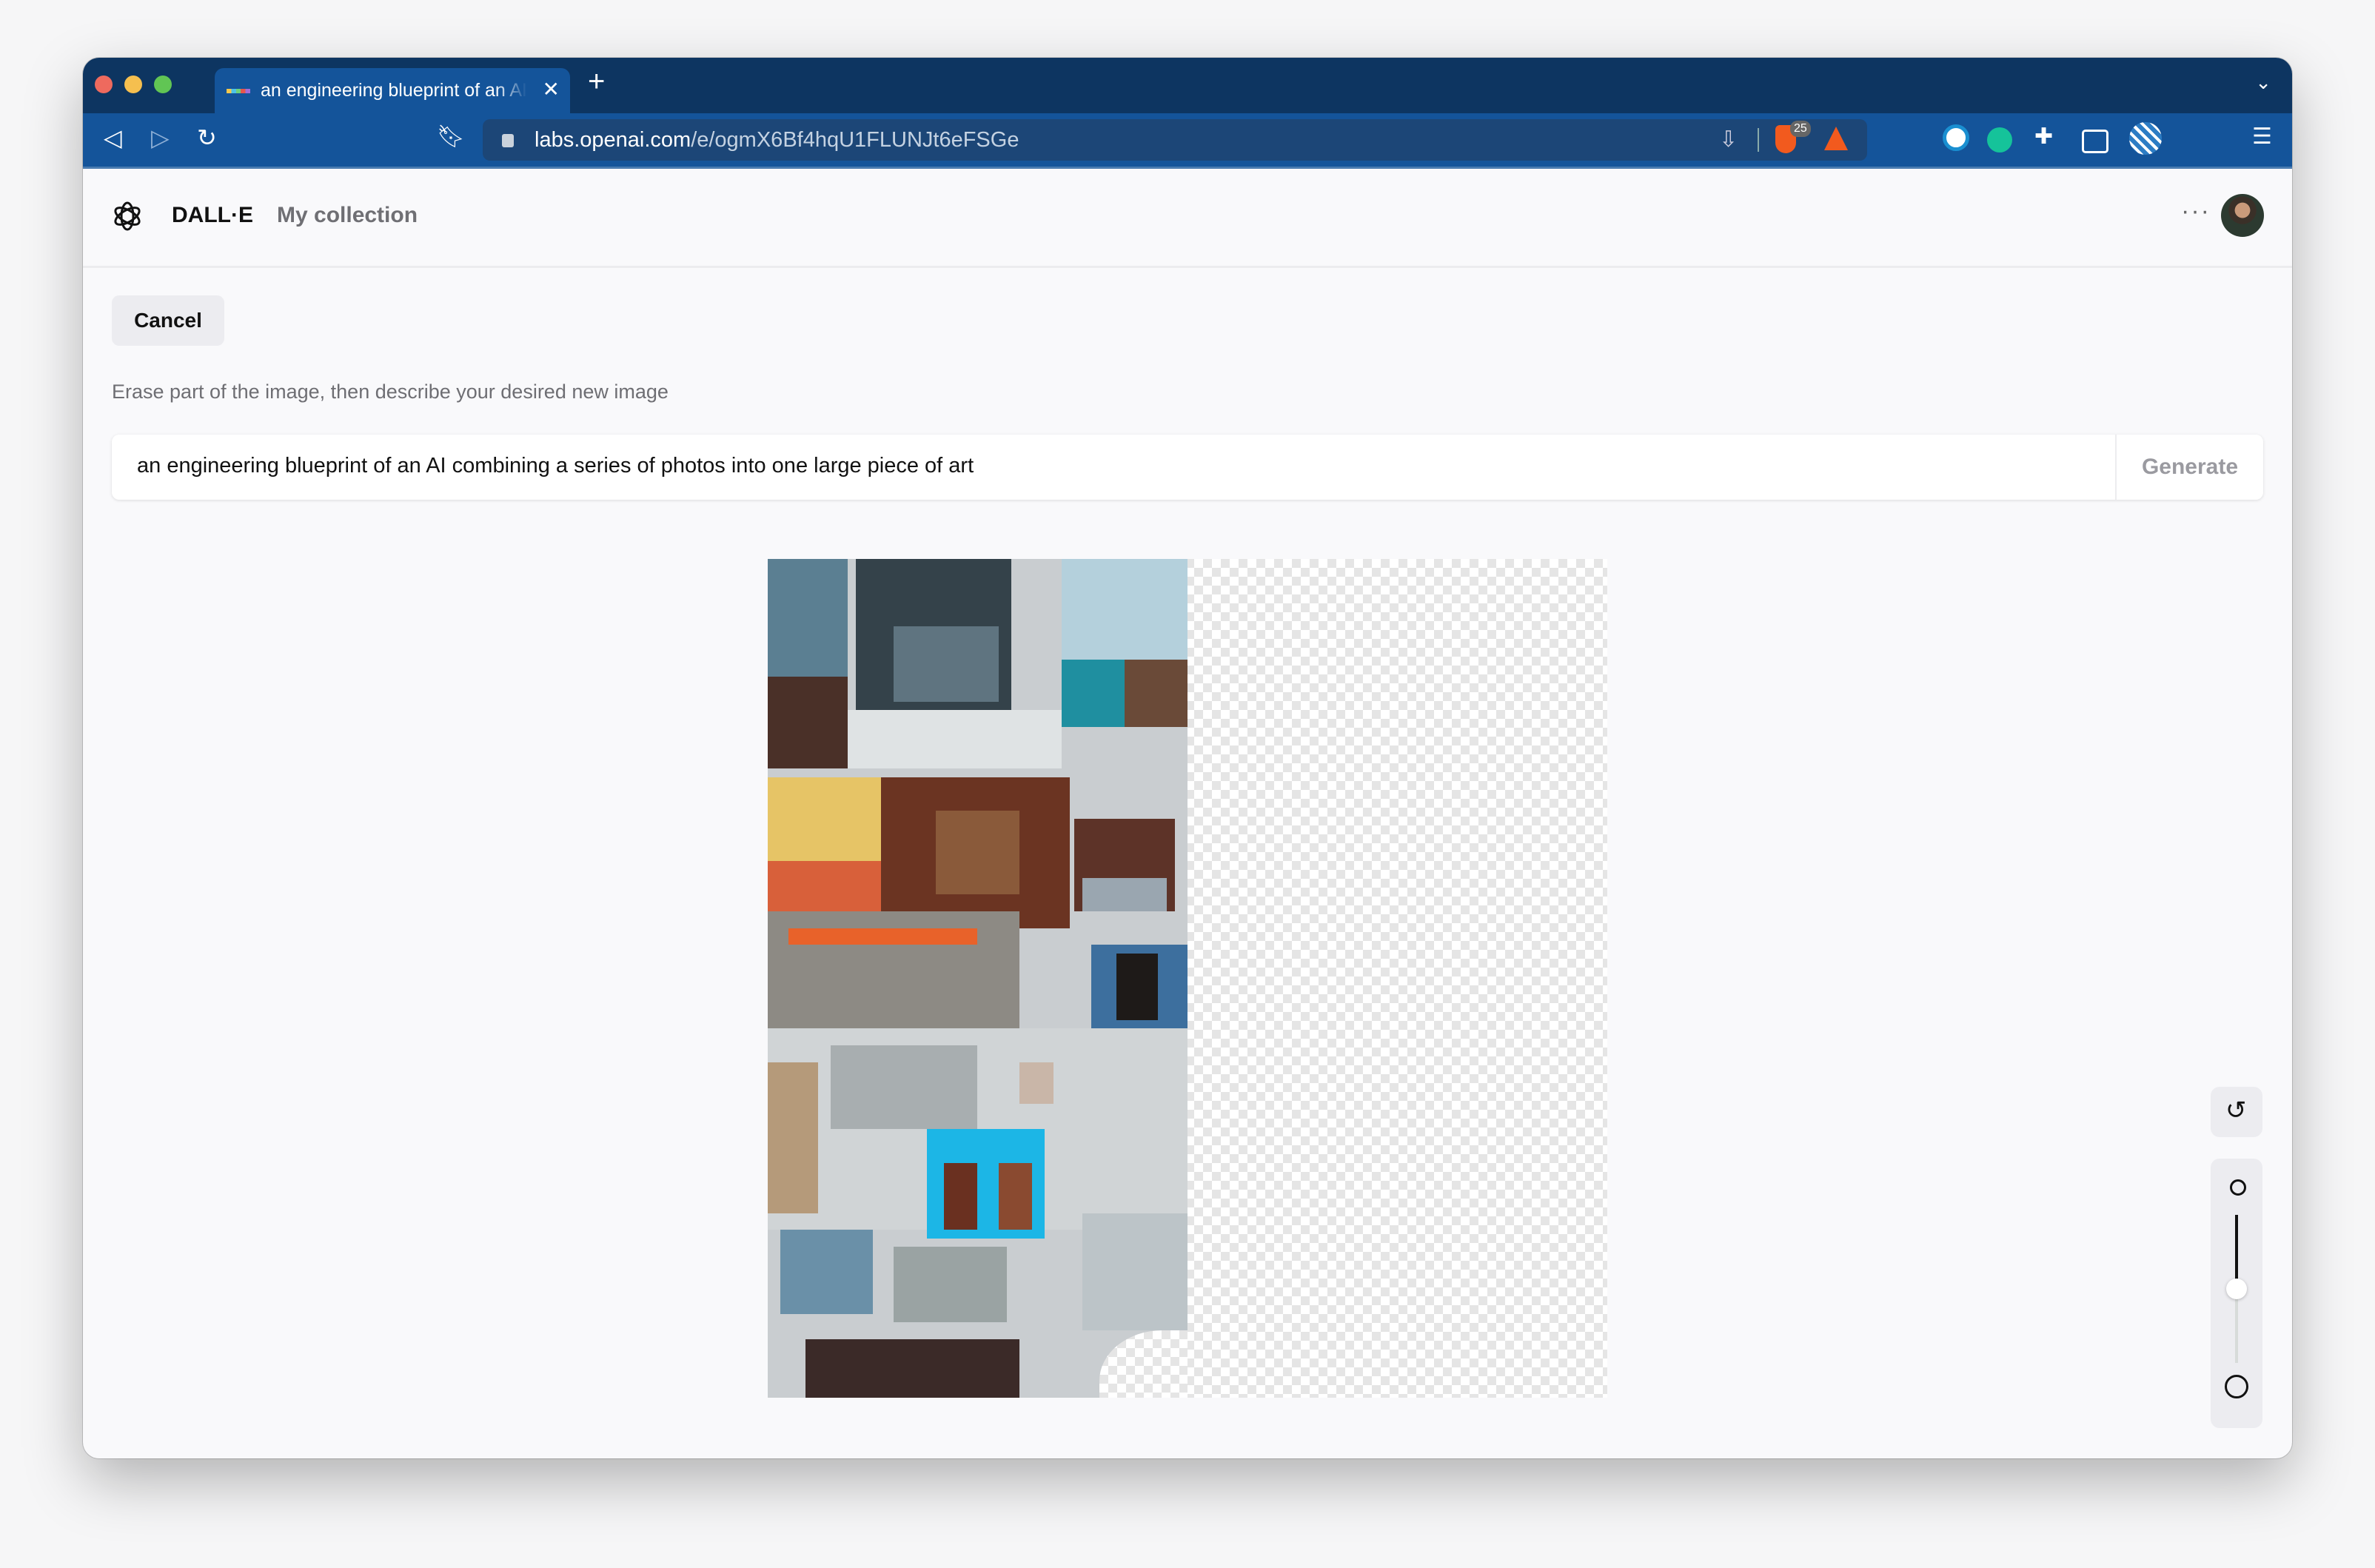  Describe the element at coordinates (2238, 1187) in the screenshot. I see `small-brush-icon` at that location.